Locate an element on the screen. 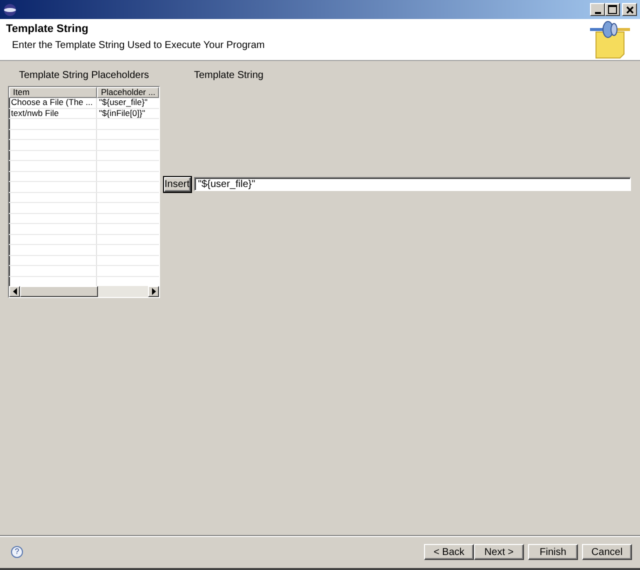  wizard-button: Finish is located at coordinates (553, 552).